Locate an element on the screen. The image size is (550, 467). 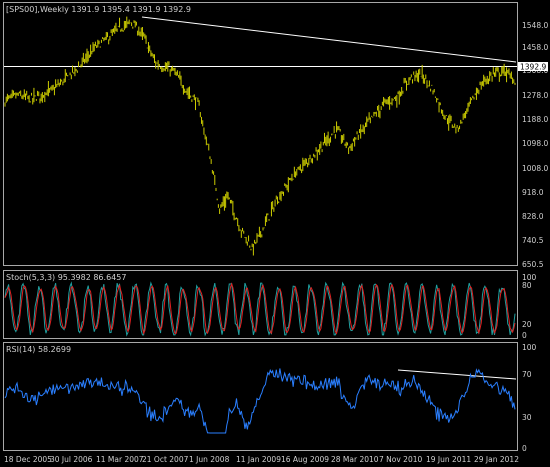
y-tick-918: 918.0 is located at coordinates (533, 192).